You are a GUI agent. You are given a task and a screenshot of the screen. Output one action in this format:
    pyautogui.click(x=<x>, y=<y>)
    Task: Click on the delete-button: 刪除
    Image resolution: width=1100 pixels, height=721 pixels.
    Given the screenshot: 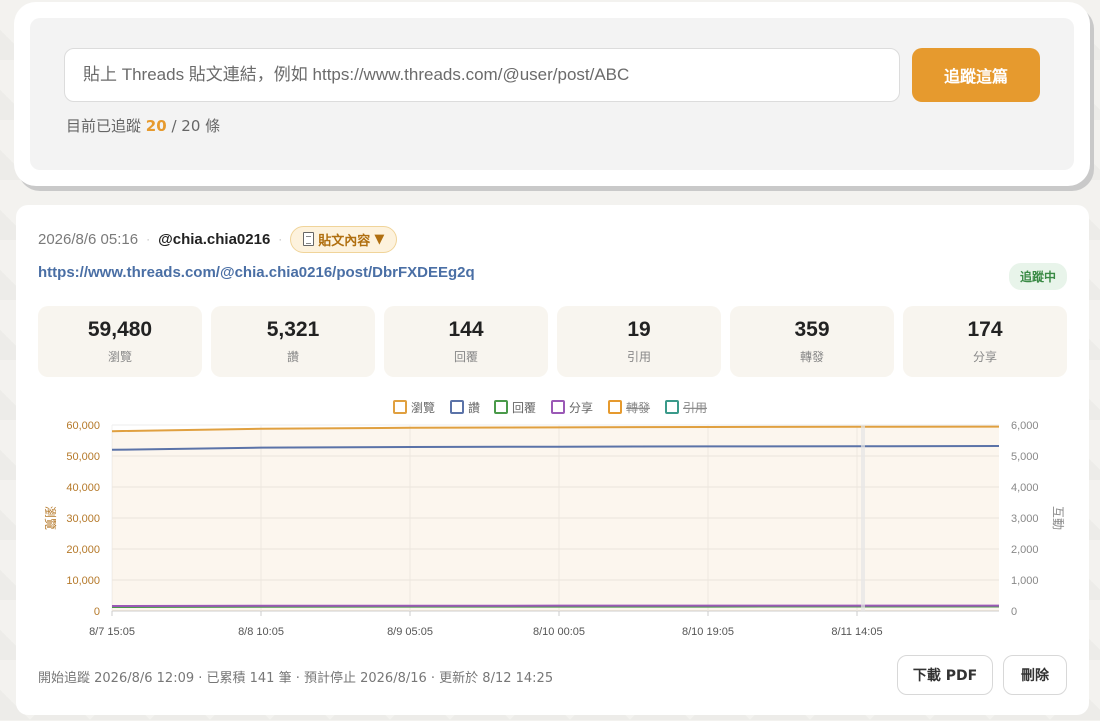 What is the action you would take?
    pyautogui.click(x=1035, y=675)
    